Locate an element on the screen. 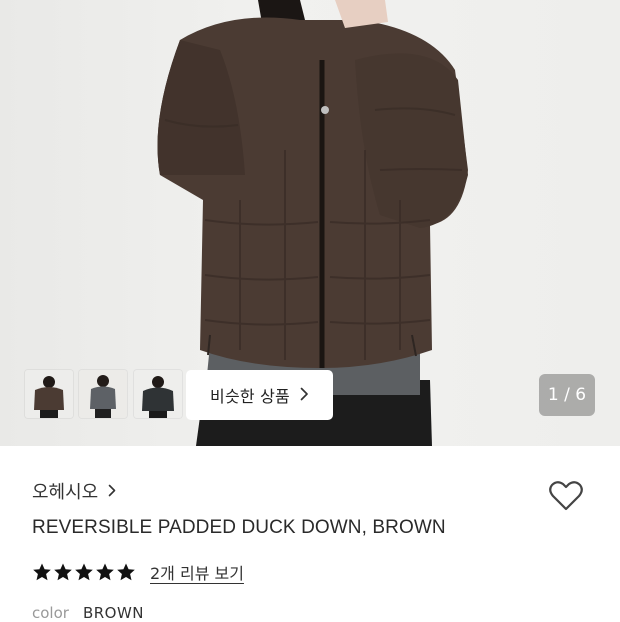 This screenshot has height=622, width=620. thumbnail-1-image is located at coordinates (49, 394).